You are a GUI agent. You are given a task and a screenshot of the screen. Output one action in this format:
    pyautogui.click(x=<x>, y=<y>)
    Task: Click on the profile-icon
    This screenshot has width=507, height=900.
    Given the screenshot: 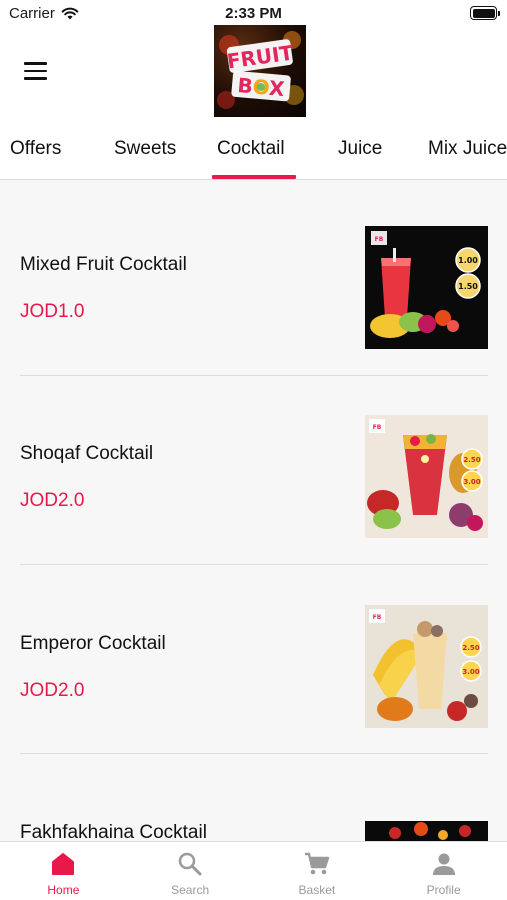 What is the action you would take?
    pyautogui.click(x=443, y=864)
    